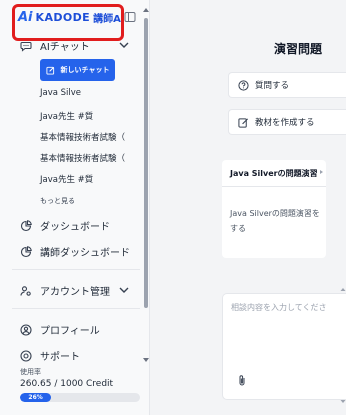 This screenshot has width=346, height=415. What do you see at coordinates (321, 172) in the screenshot?
I see `card-scroll-right-arrow` at bounding box center [321, 172].